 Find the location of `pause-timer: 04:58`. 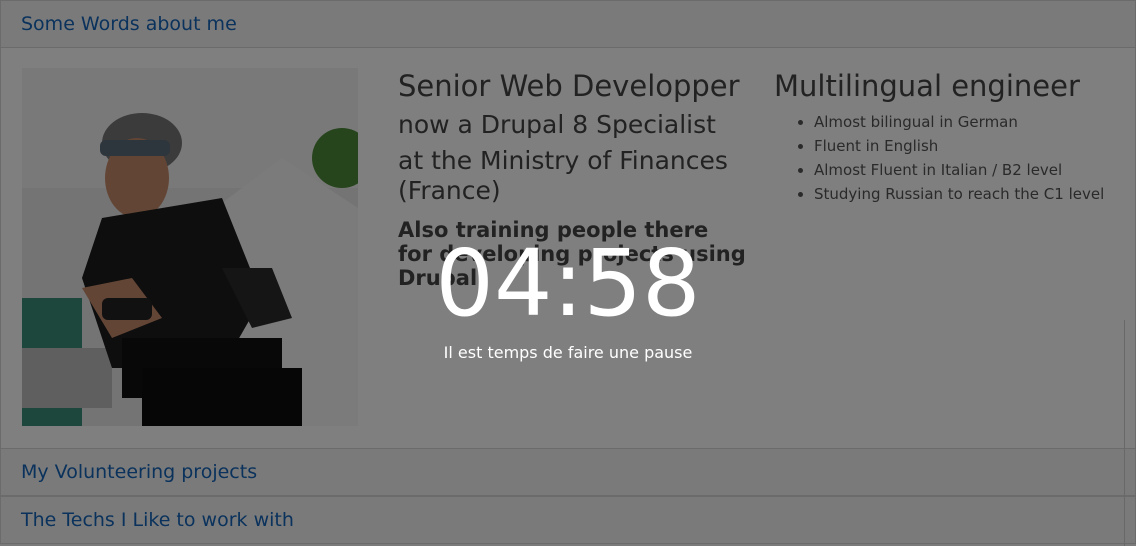

pause-timer: 04:58 is located at coordinates (568, 283).